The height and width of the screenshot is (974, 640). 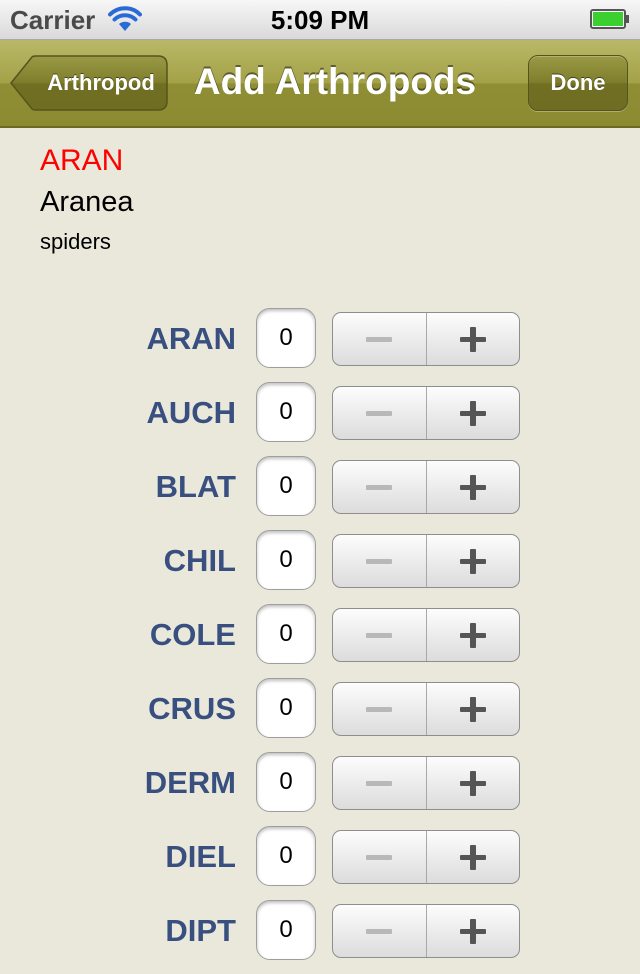 What do you see at coordinates (200, 856) in the screenshot?
I see `arthropod-code-label: DIEL` at bounding box center [200, 856].